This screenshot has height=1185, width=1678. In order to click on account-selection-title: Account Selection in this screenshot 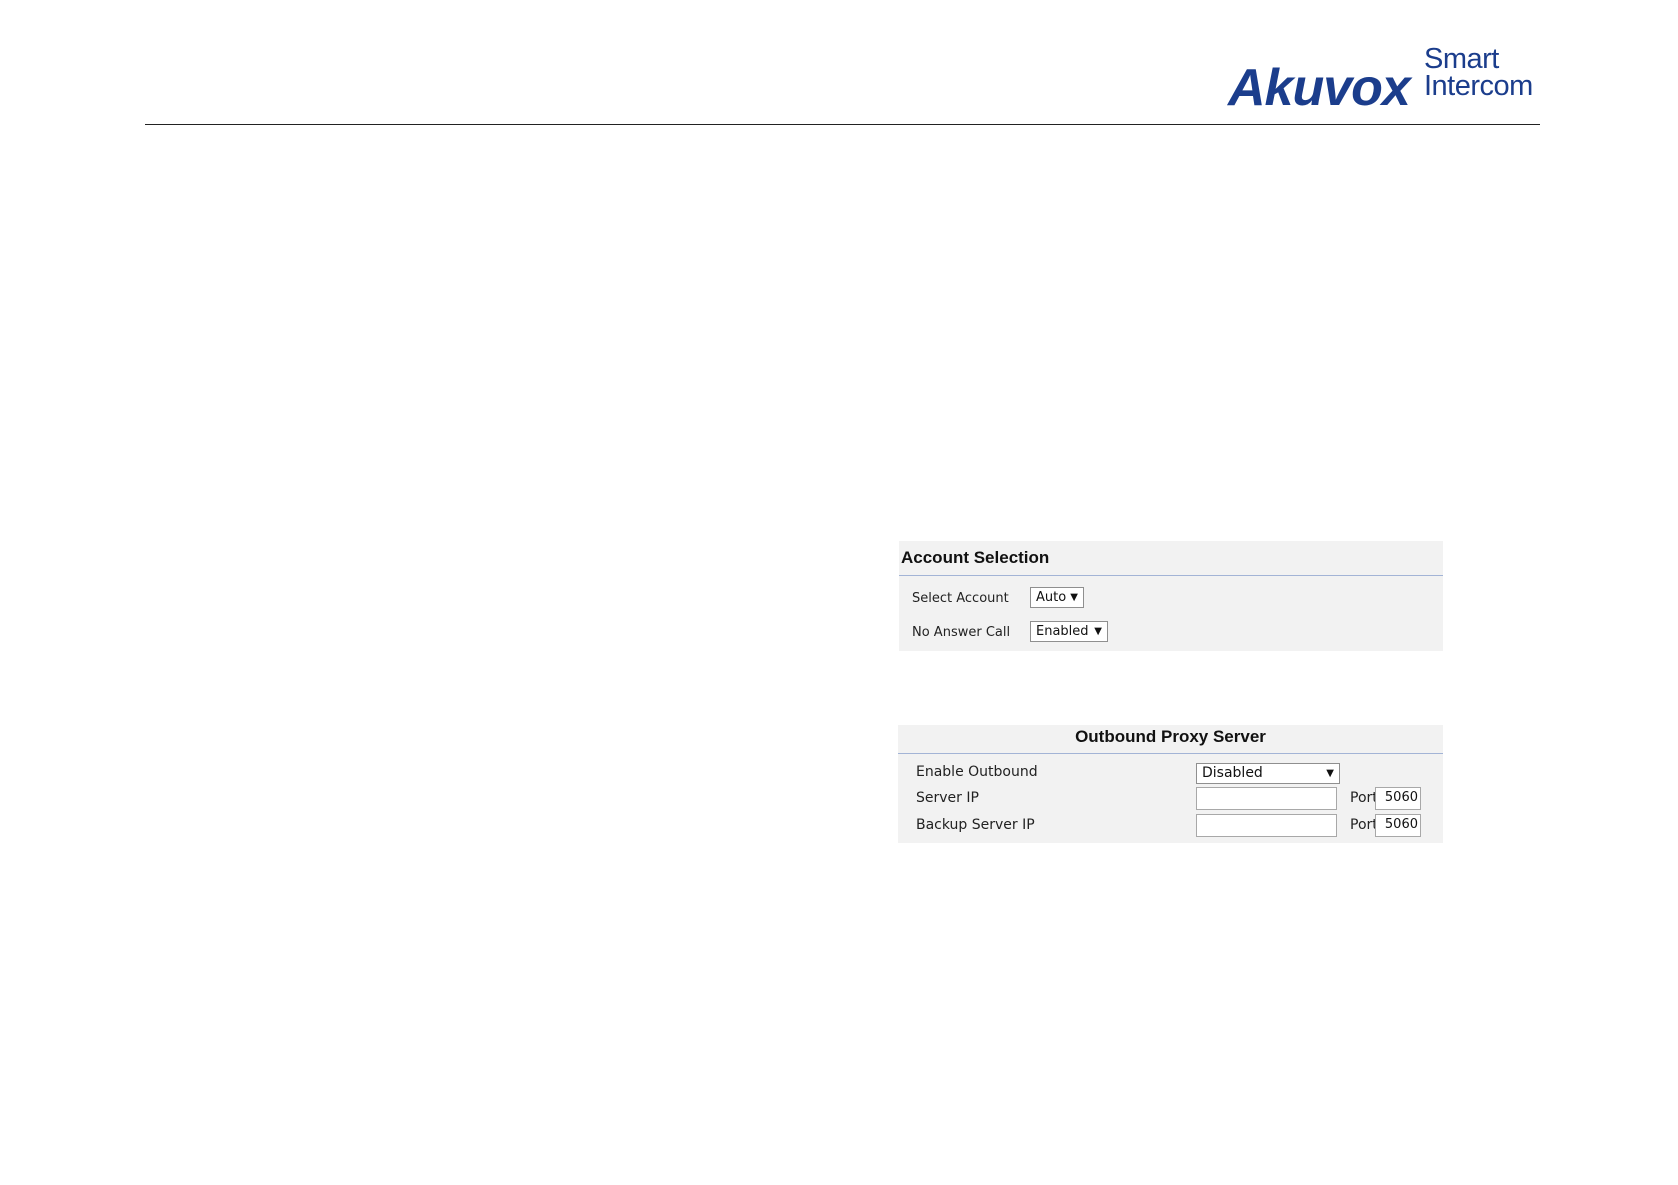, I will do `click(975, 557)`.